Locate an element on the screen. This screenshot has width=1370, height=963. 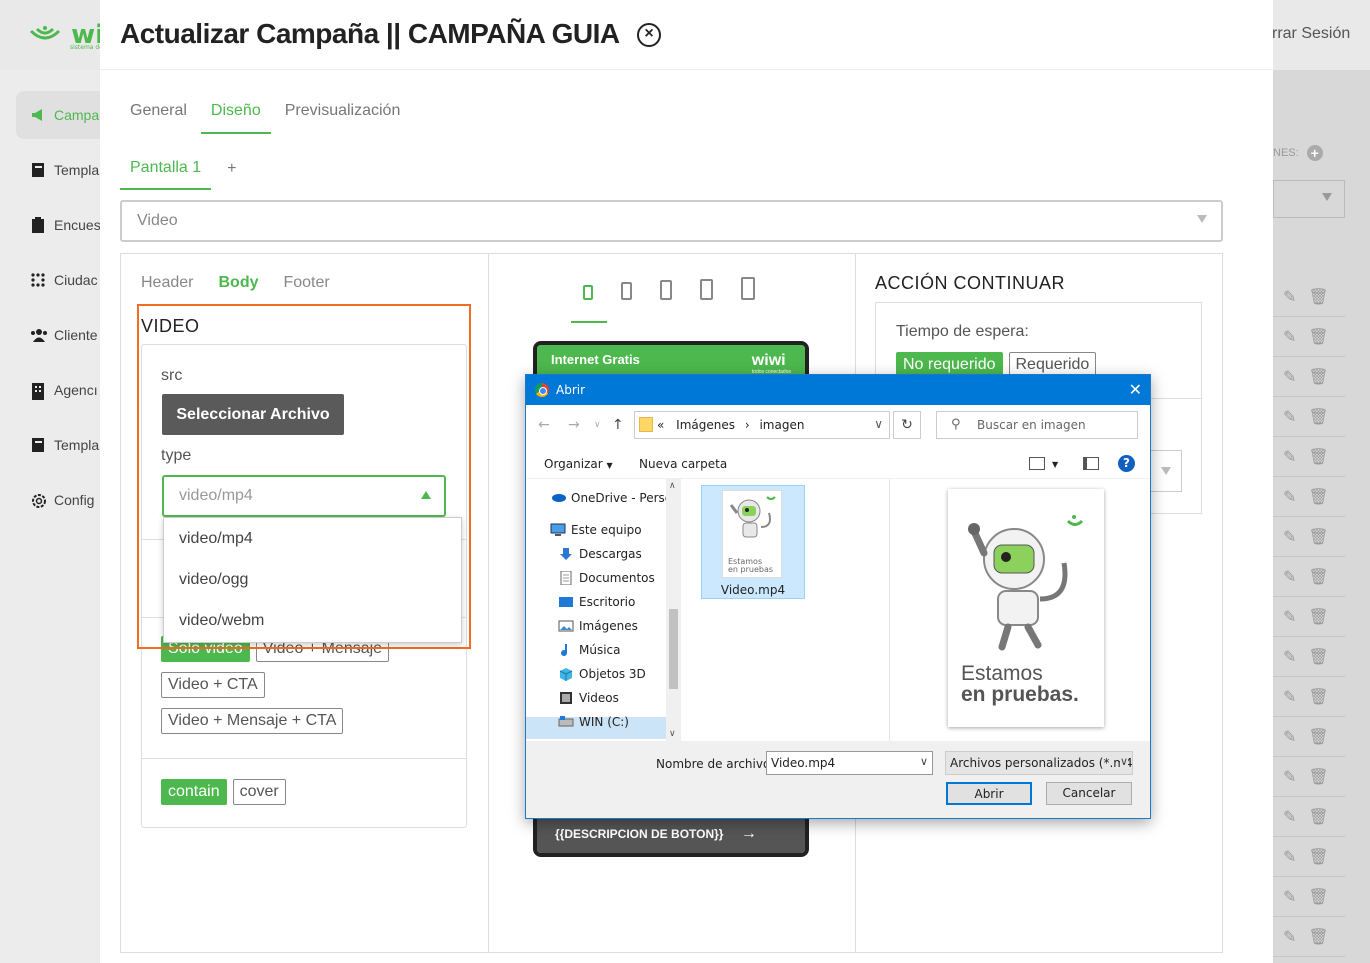
device-tablet-large-icon is located at coordinates (748, 288).